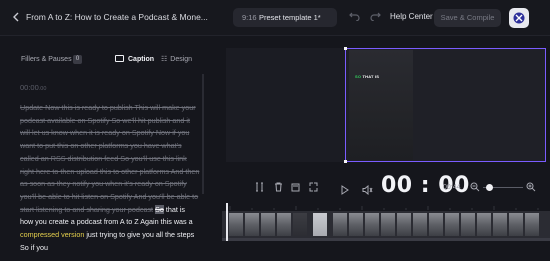 The height and width of the screenshot is (261, 550). Describe the element at coordinates (42, 89) in the screenshot. I see `timestamp-ms: .00` at that location.